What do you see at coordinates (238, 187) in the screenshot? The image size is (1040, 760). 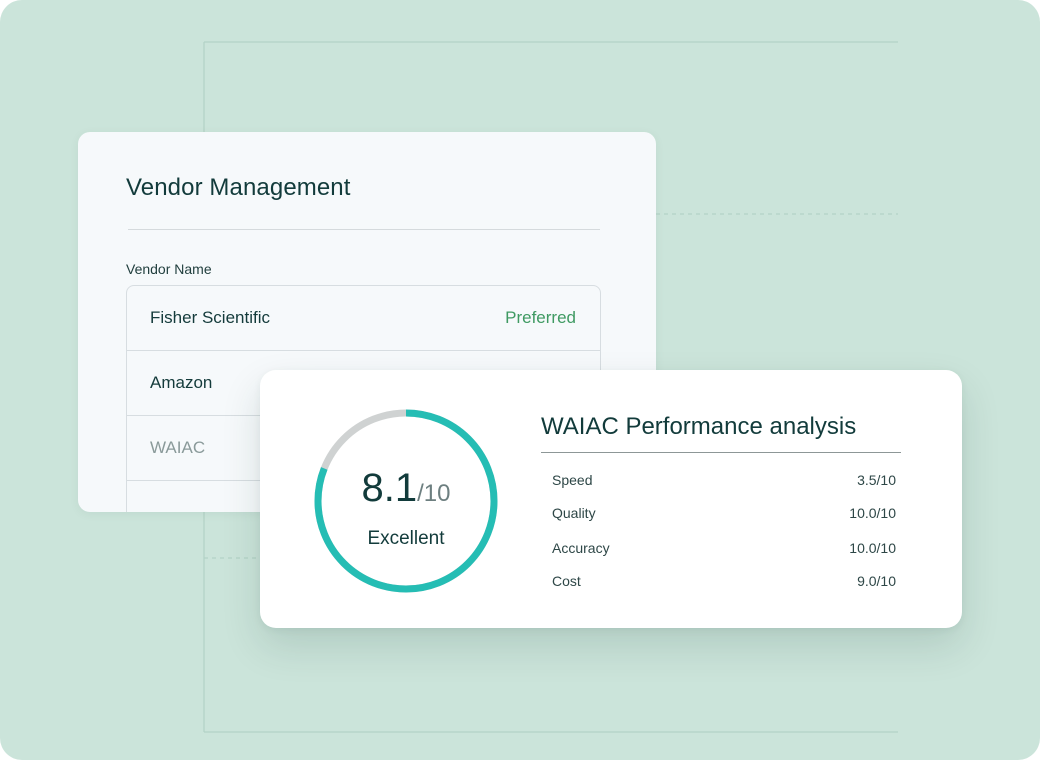 I see `vendor-panel-title: Vendor Management` at bounding box center [238, 187].